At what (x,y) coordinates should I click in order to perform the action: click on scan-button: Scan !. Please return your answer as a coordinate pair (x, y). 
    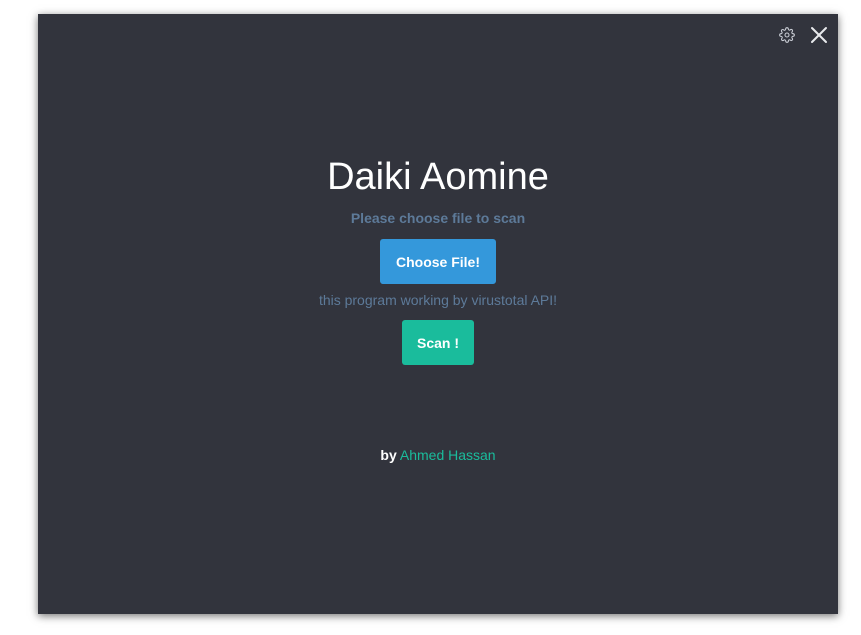
    Looking at the image, I should click on (438, 342).